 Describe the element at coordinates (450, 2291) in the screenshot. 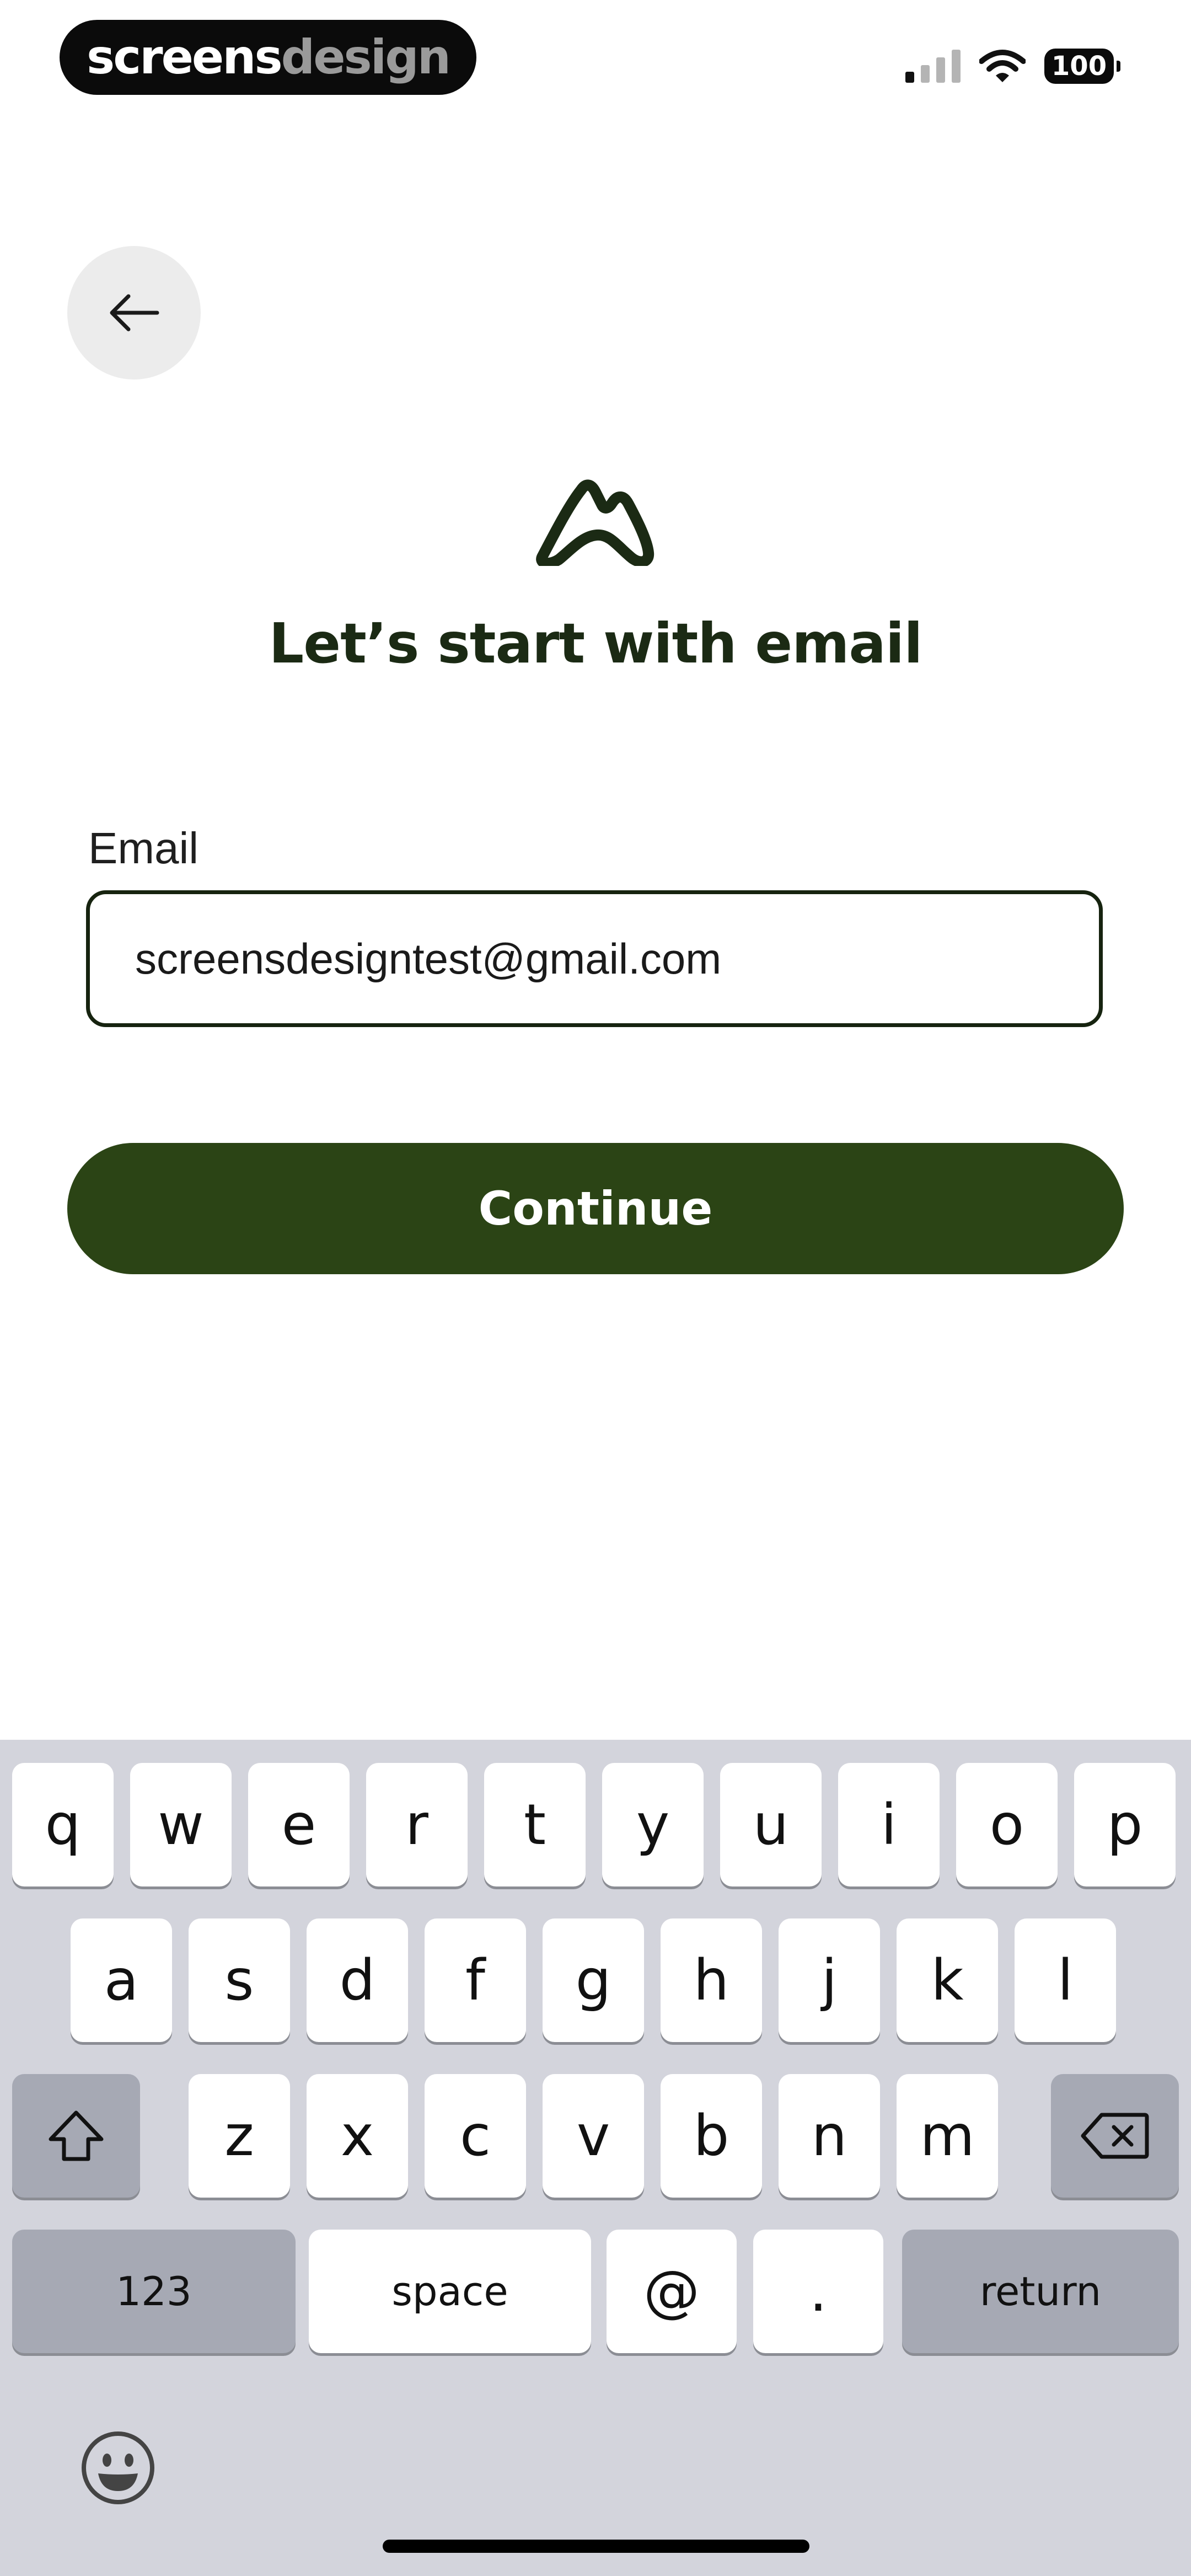

I see `space-key: space` at that location.